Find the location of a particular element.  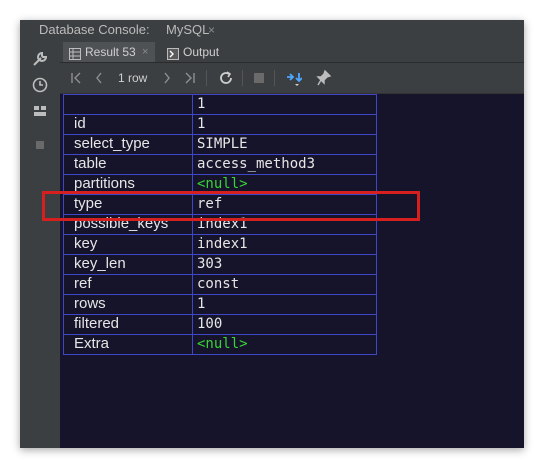

result-toolbar: 1 row is located at coordinates (292, 78).